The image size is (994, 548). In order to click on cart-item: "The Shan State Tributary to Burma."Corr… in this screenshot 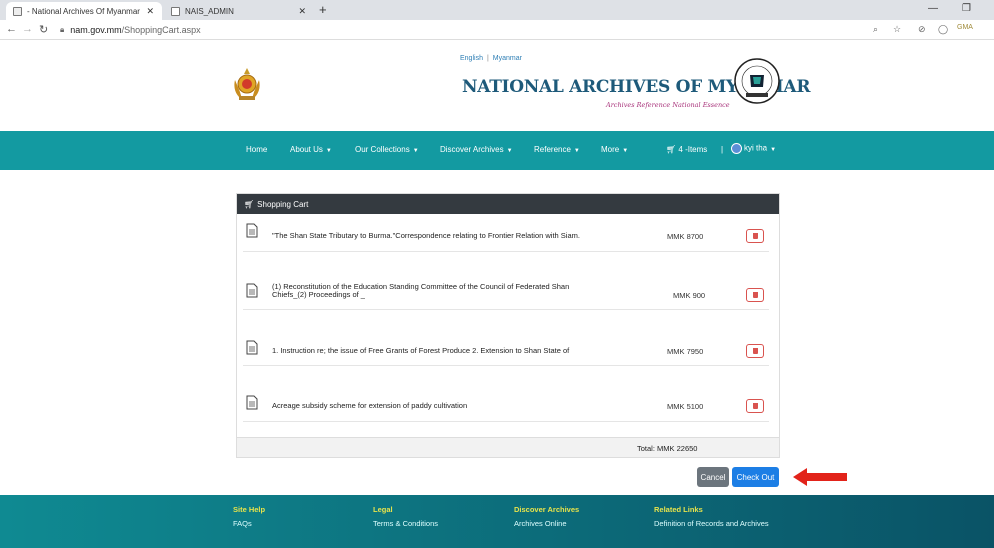, I will do `click(506, 234)`.